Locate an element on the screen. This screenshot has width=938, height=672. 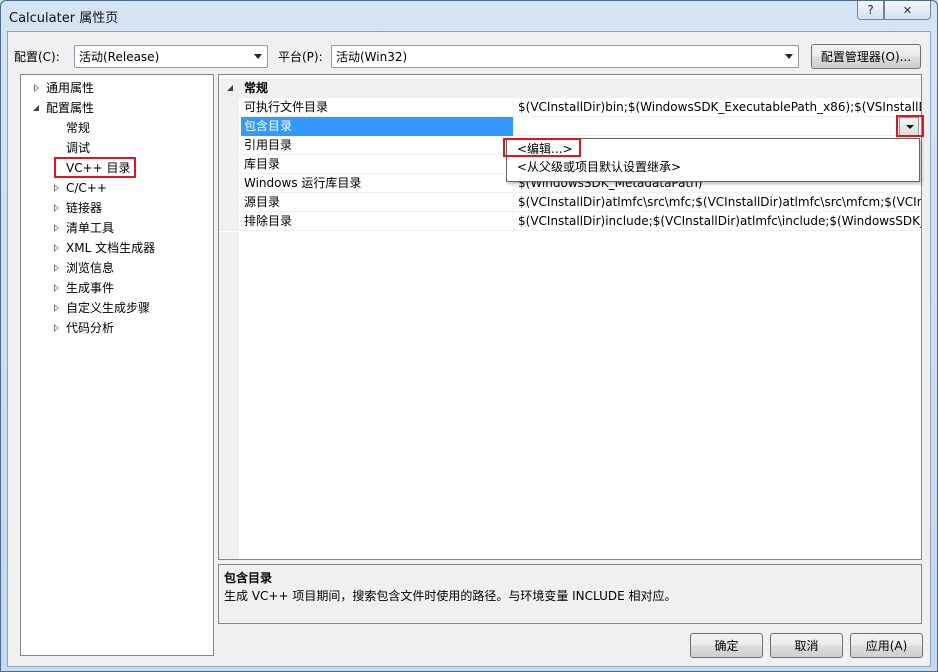
popup-item-edit: <编辑...> is located at coordinates (545, 149).